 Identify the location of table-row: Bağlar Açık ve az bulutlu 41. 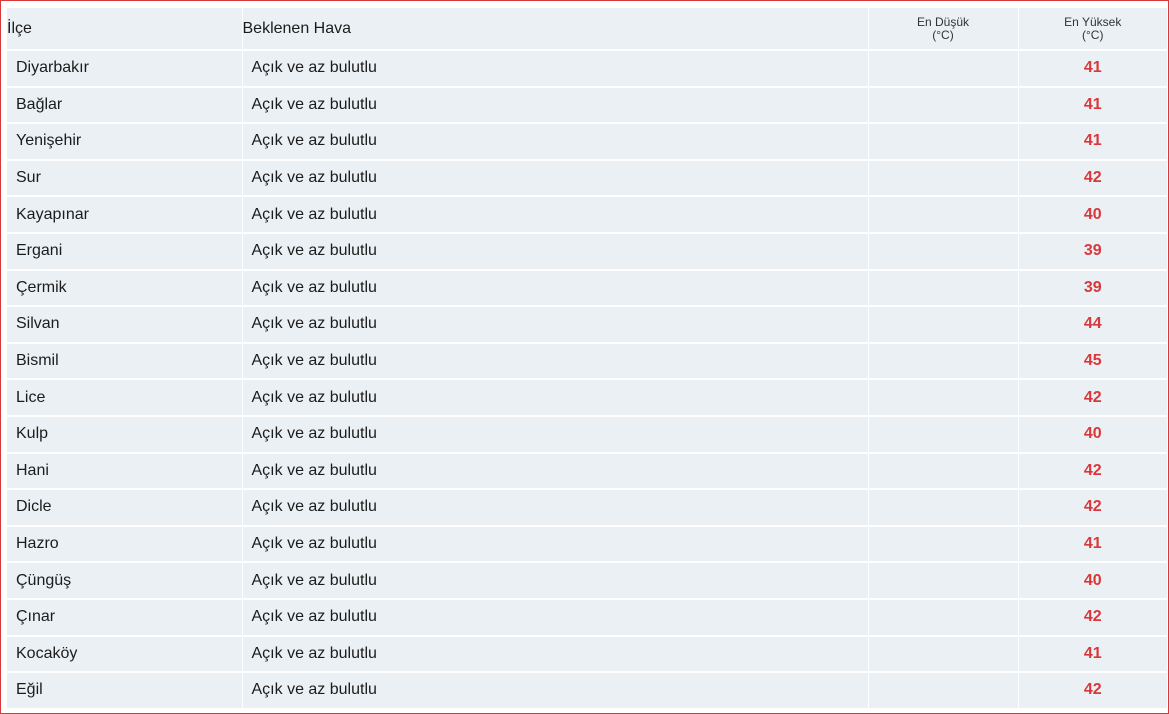
(587, 105).